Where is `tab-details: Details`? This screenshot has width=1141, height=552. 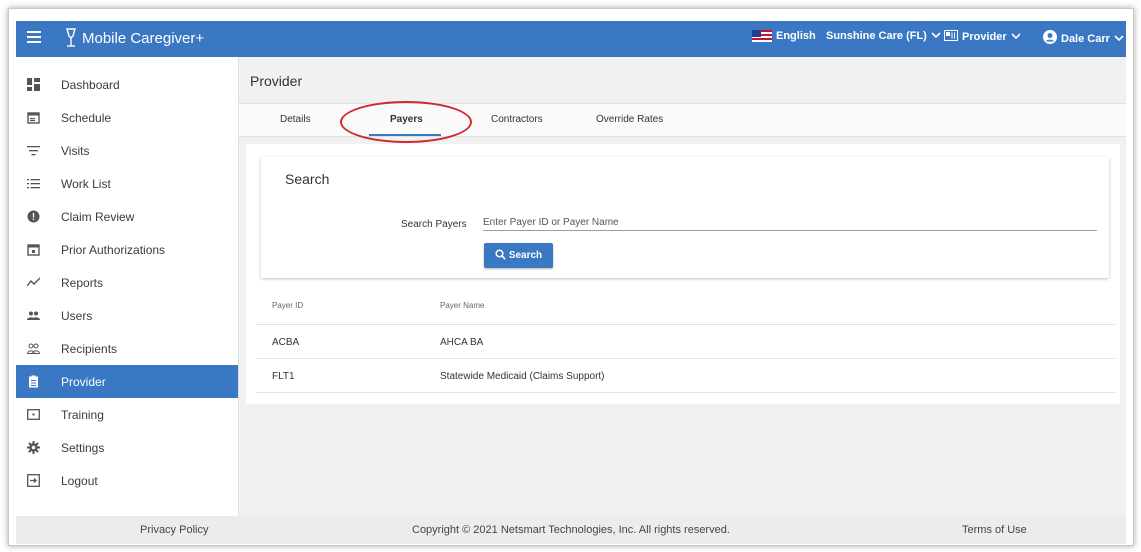 tab-details: Details is located at coordinates (295, 119).